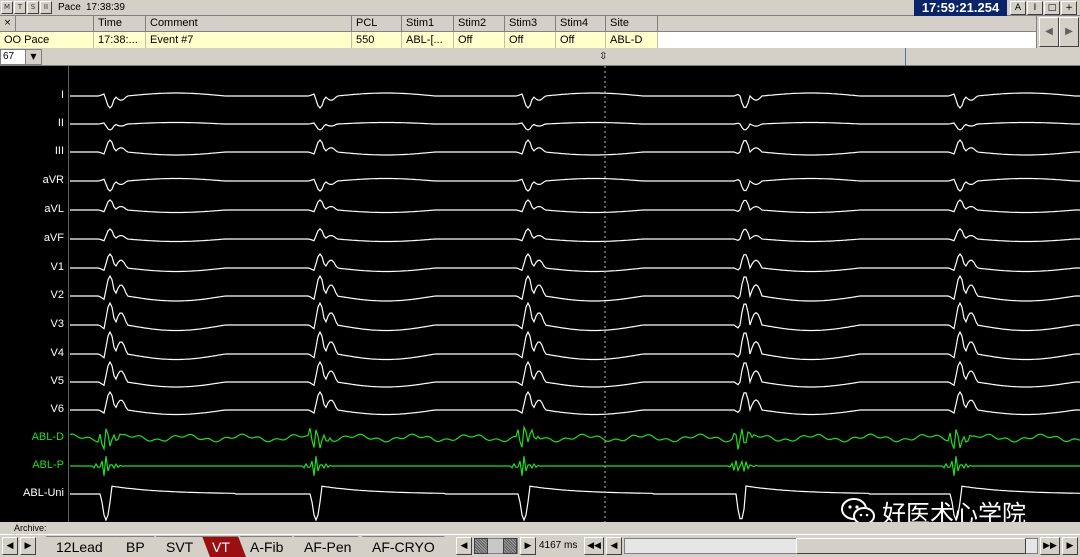 Image resolution: width=1080 pixels, height=557 pixels. What do you see at coordinates (847, 24) in the screenshot?
I see `grid-header-empty` at bounding box center [847, 24].